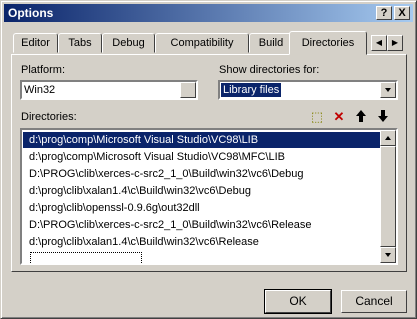  I want to click on tab-debug: Debug, so click(128, 43).